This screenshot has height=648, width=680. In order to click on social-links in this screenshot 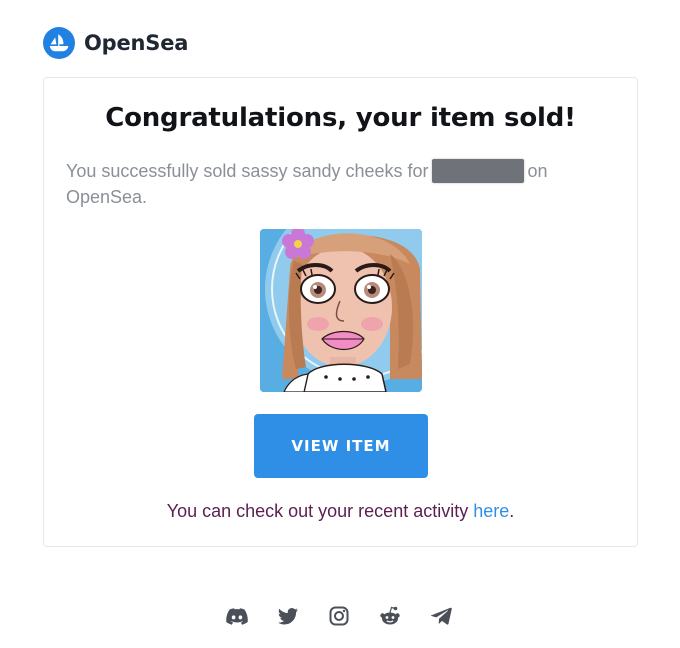, I will do `click(339, 616)`.